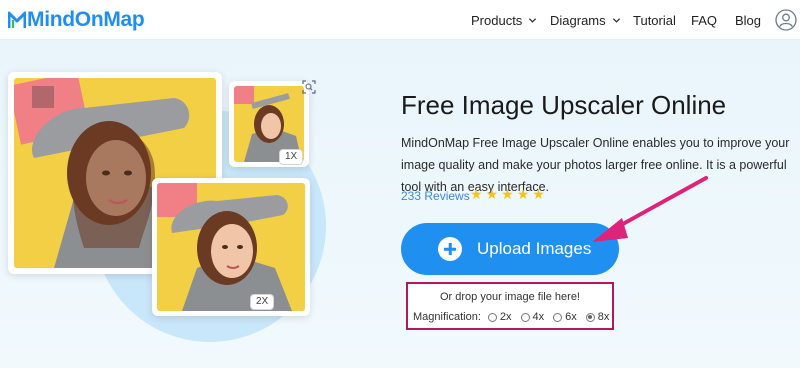  I want to click on magnification-label: Magnification:, so click(447, 317).